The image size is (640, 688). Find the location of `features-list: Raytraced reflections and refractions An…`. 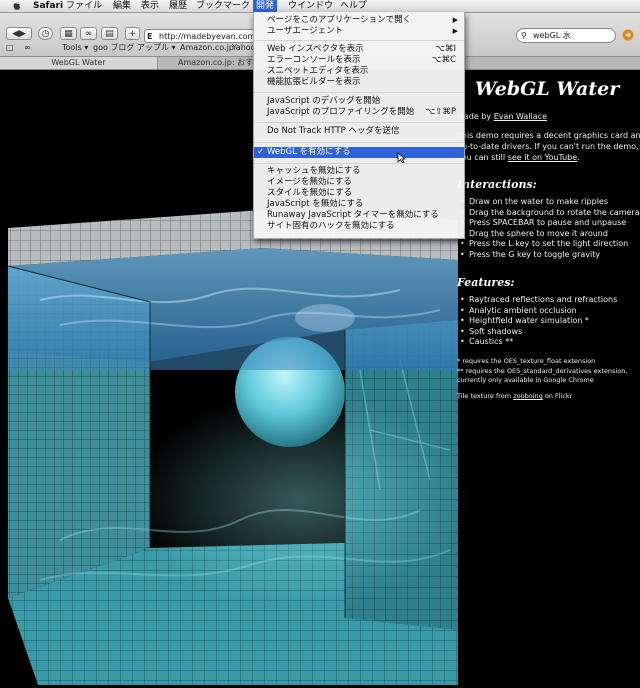

features-list: Raytraced reflections and refractions An… is located at coordinates (537, 321).